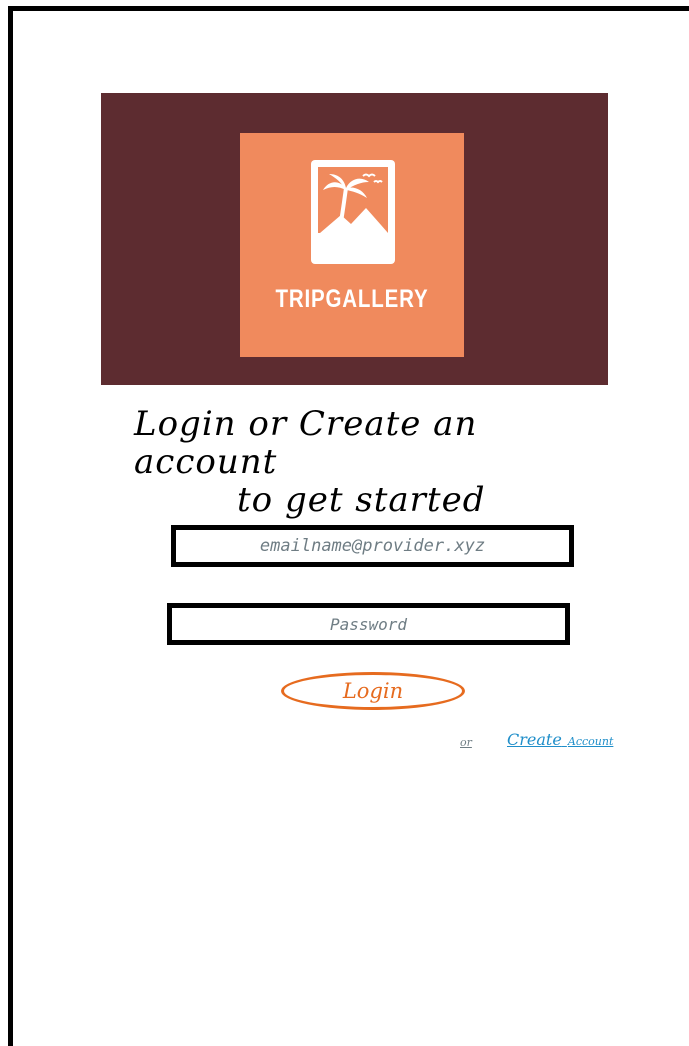  I want to click on app-logo: TRIPGALLERY, so click(352, 245).